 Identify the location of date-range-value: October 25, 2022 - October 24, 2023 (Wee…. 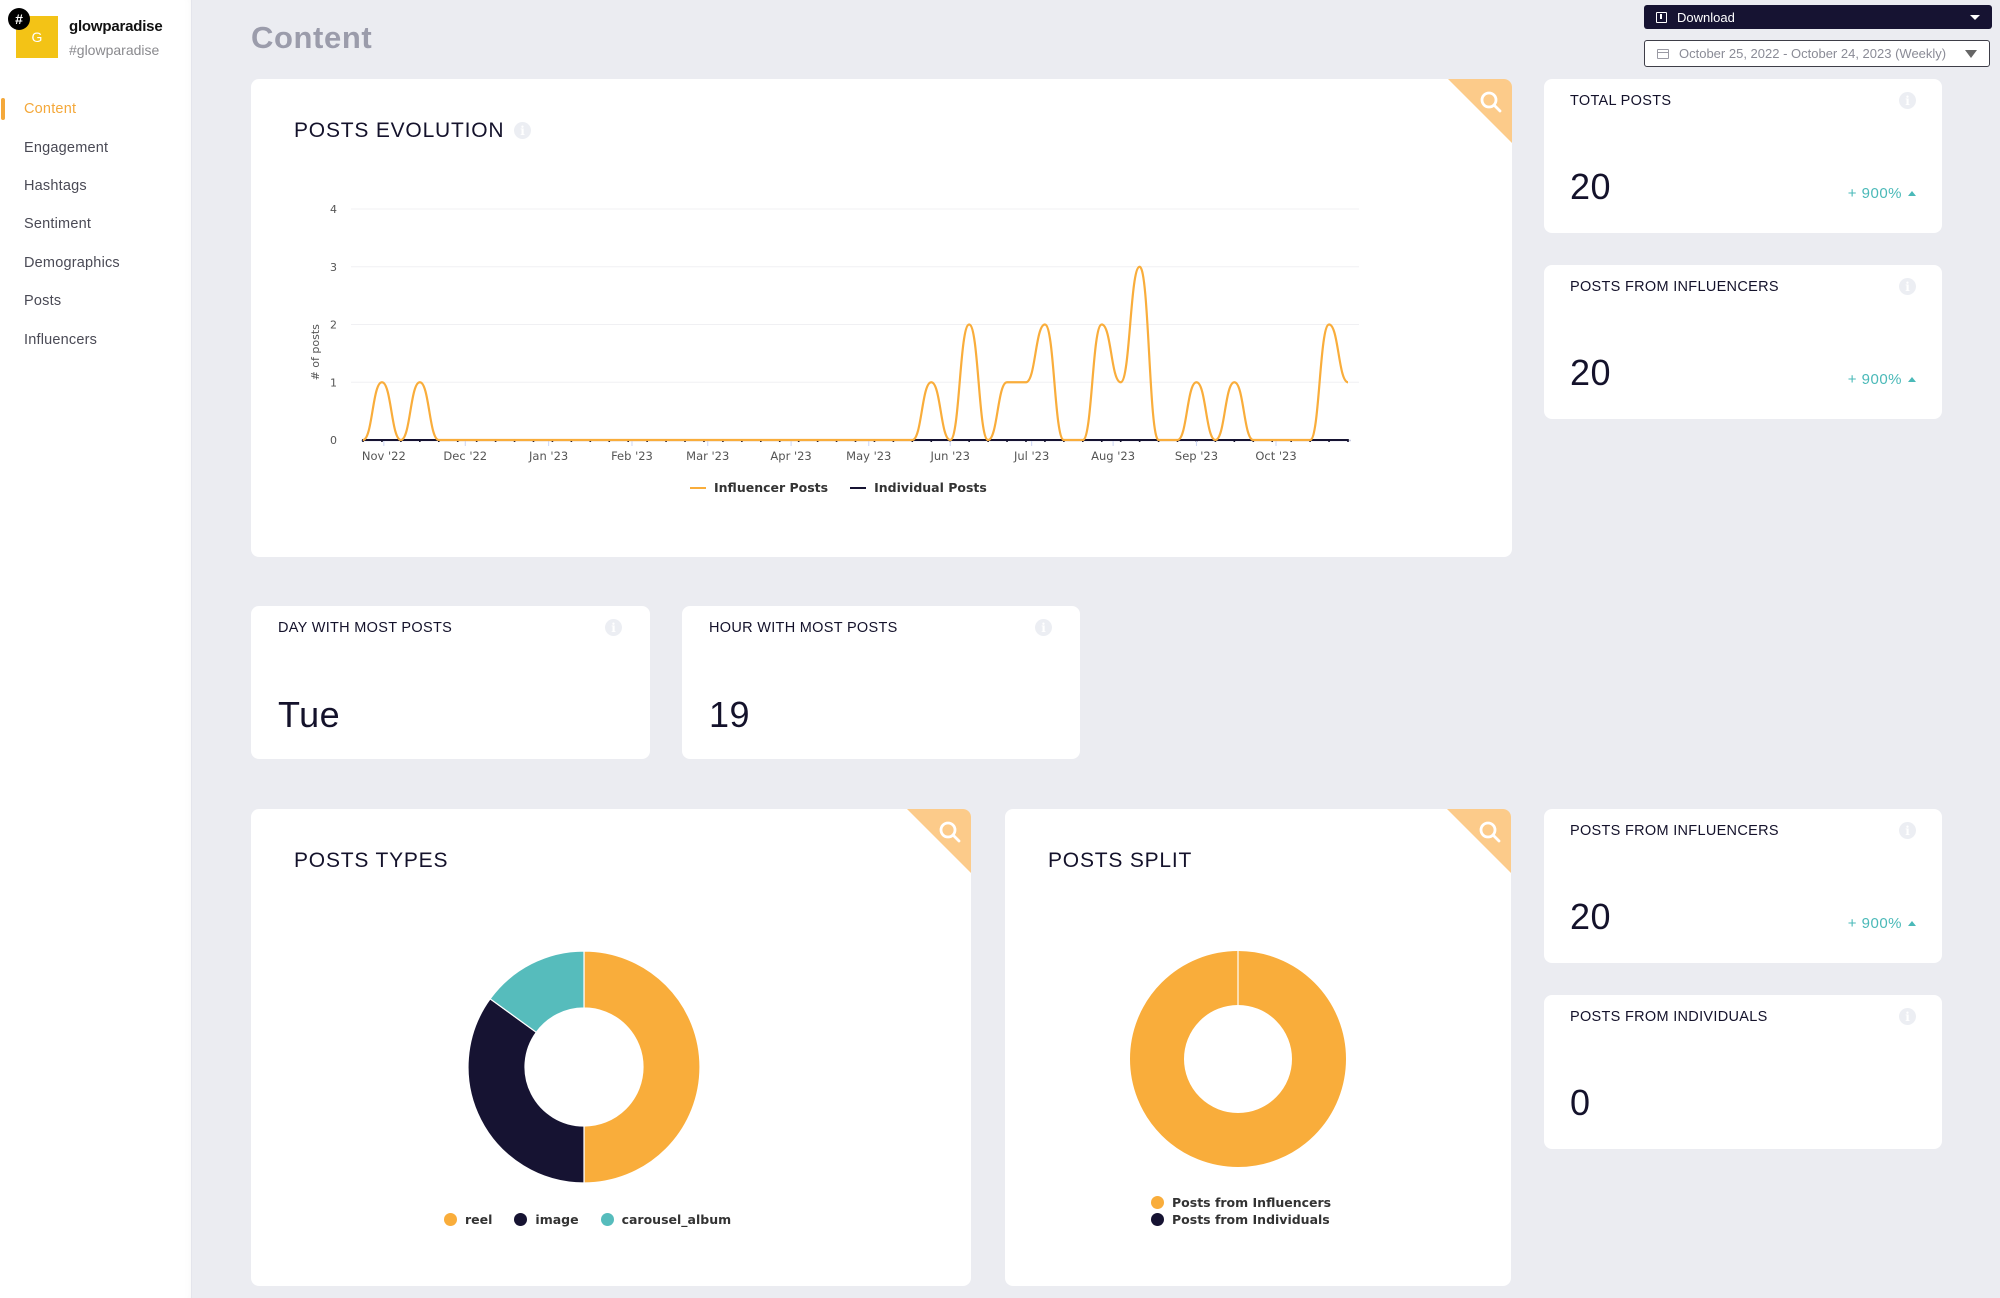
(1813, 53).